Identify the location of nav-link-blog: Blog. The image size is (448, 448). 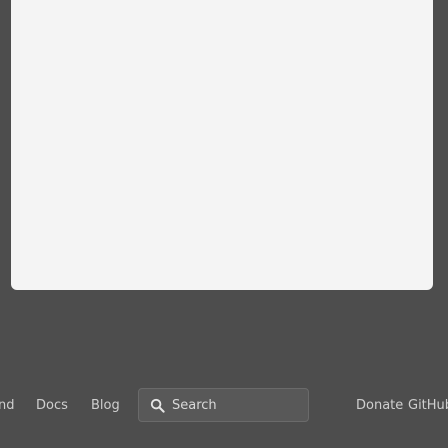
(105, 406).